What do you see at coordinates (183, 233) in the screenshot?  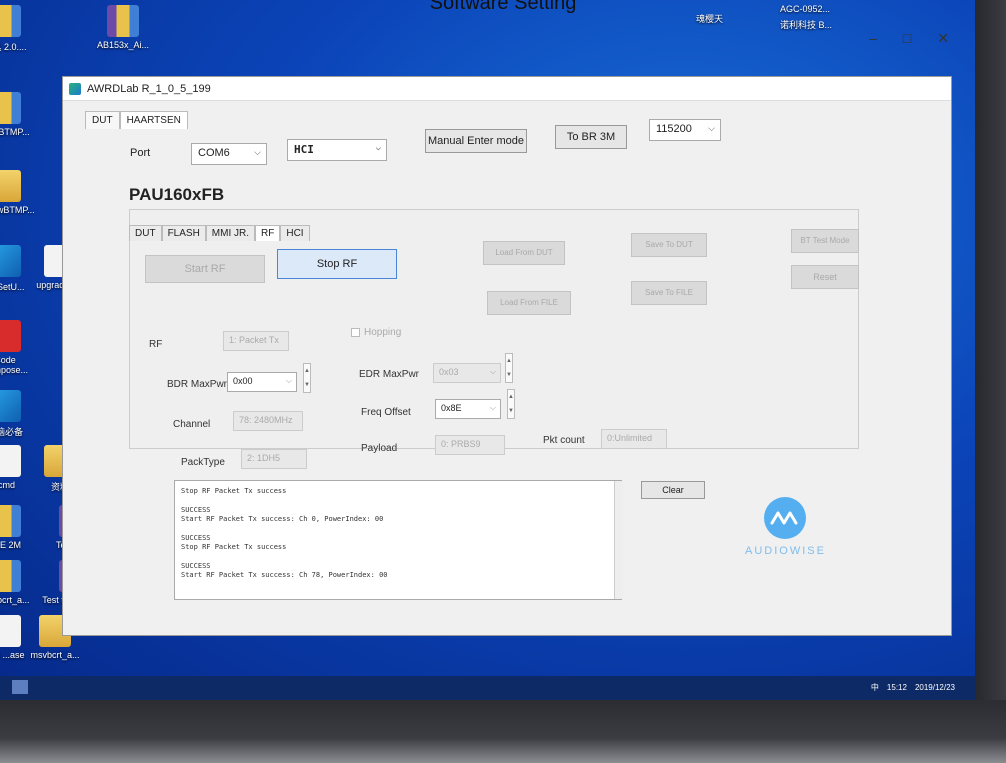 I see `tab-flash: FLASH` at bounding box center [183, 233].